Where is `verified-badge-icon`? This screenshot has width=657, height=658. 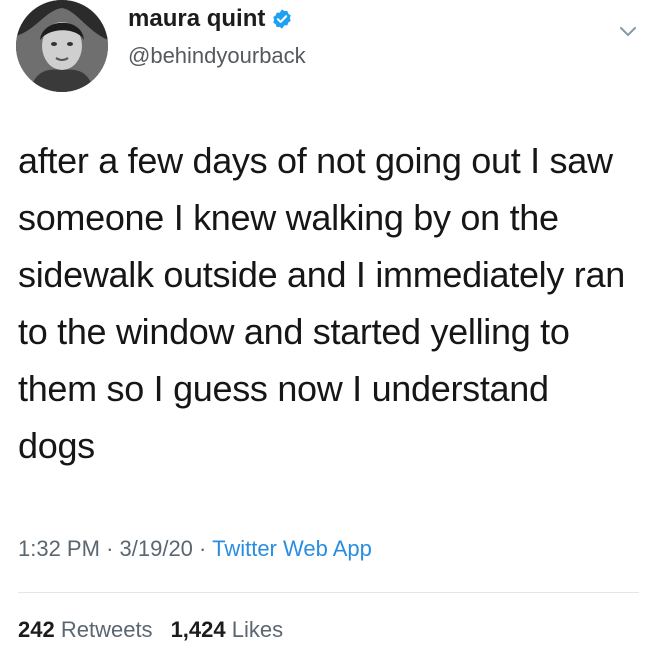
verified-badge-icon is located at coordinates (282, 19).